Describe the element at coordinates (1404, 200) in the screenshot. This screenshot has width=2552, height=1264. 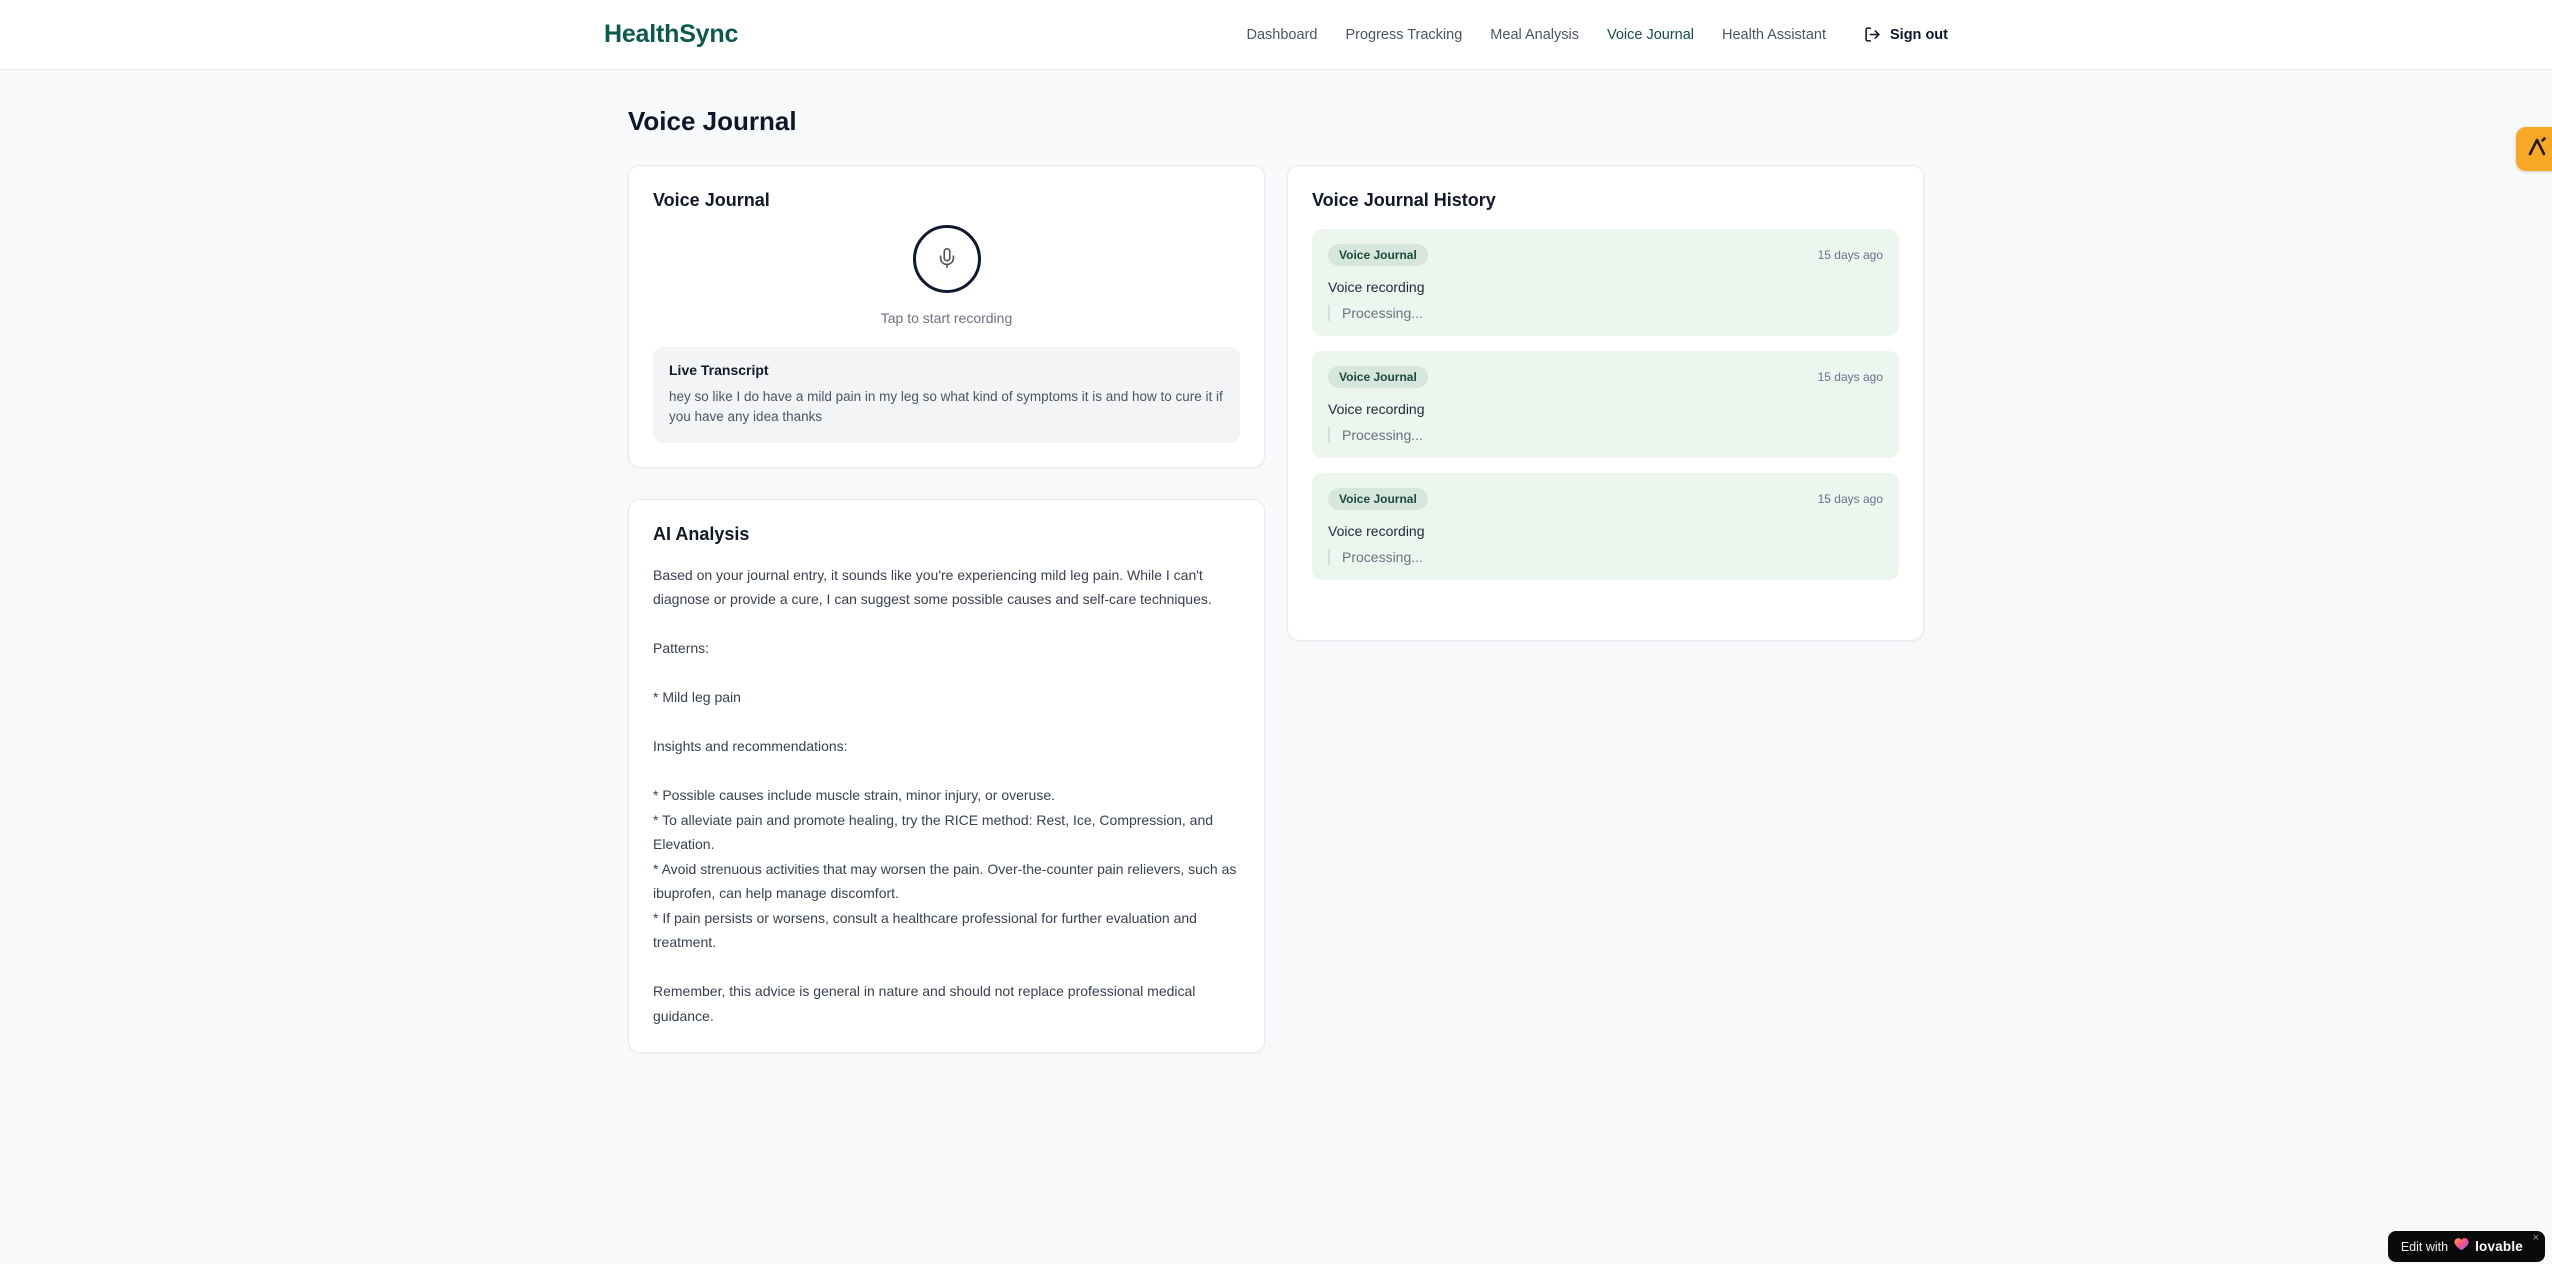
I see `history-card-title: Voice Journal History` at that location.